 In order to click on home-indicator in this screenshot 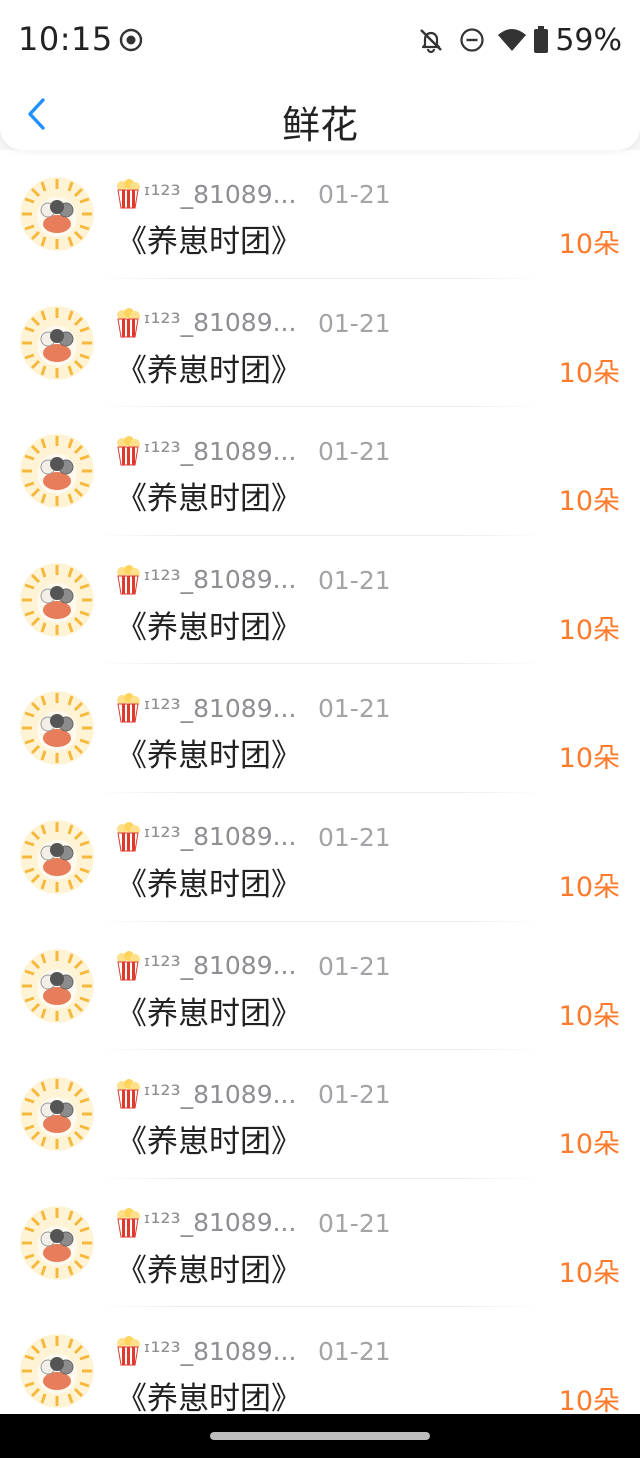, I will do `click(320, 1436)`.